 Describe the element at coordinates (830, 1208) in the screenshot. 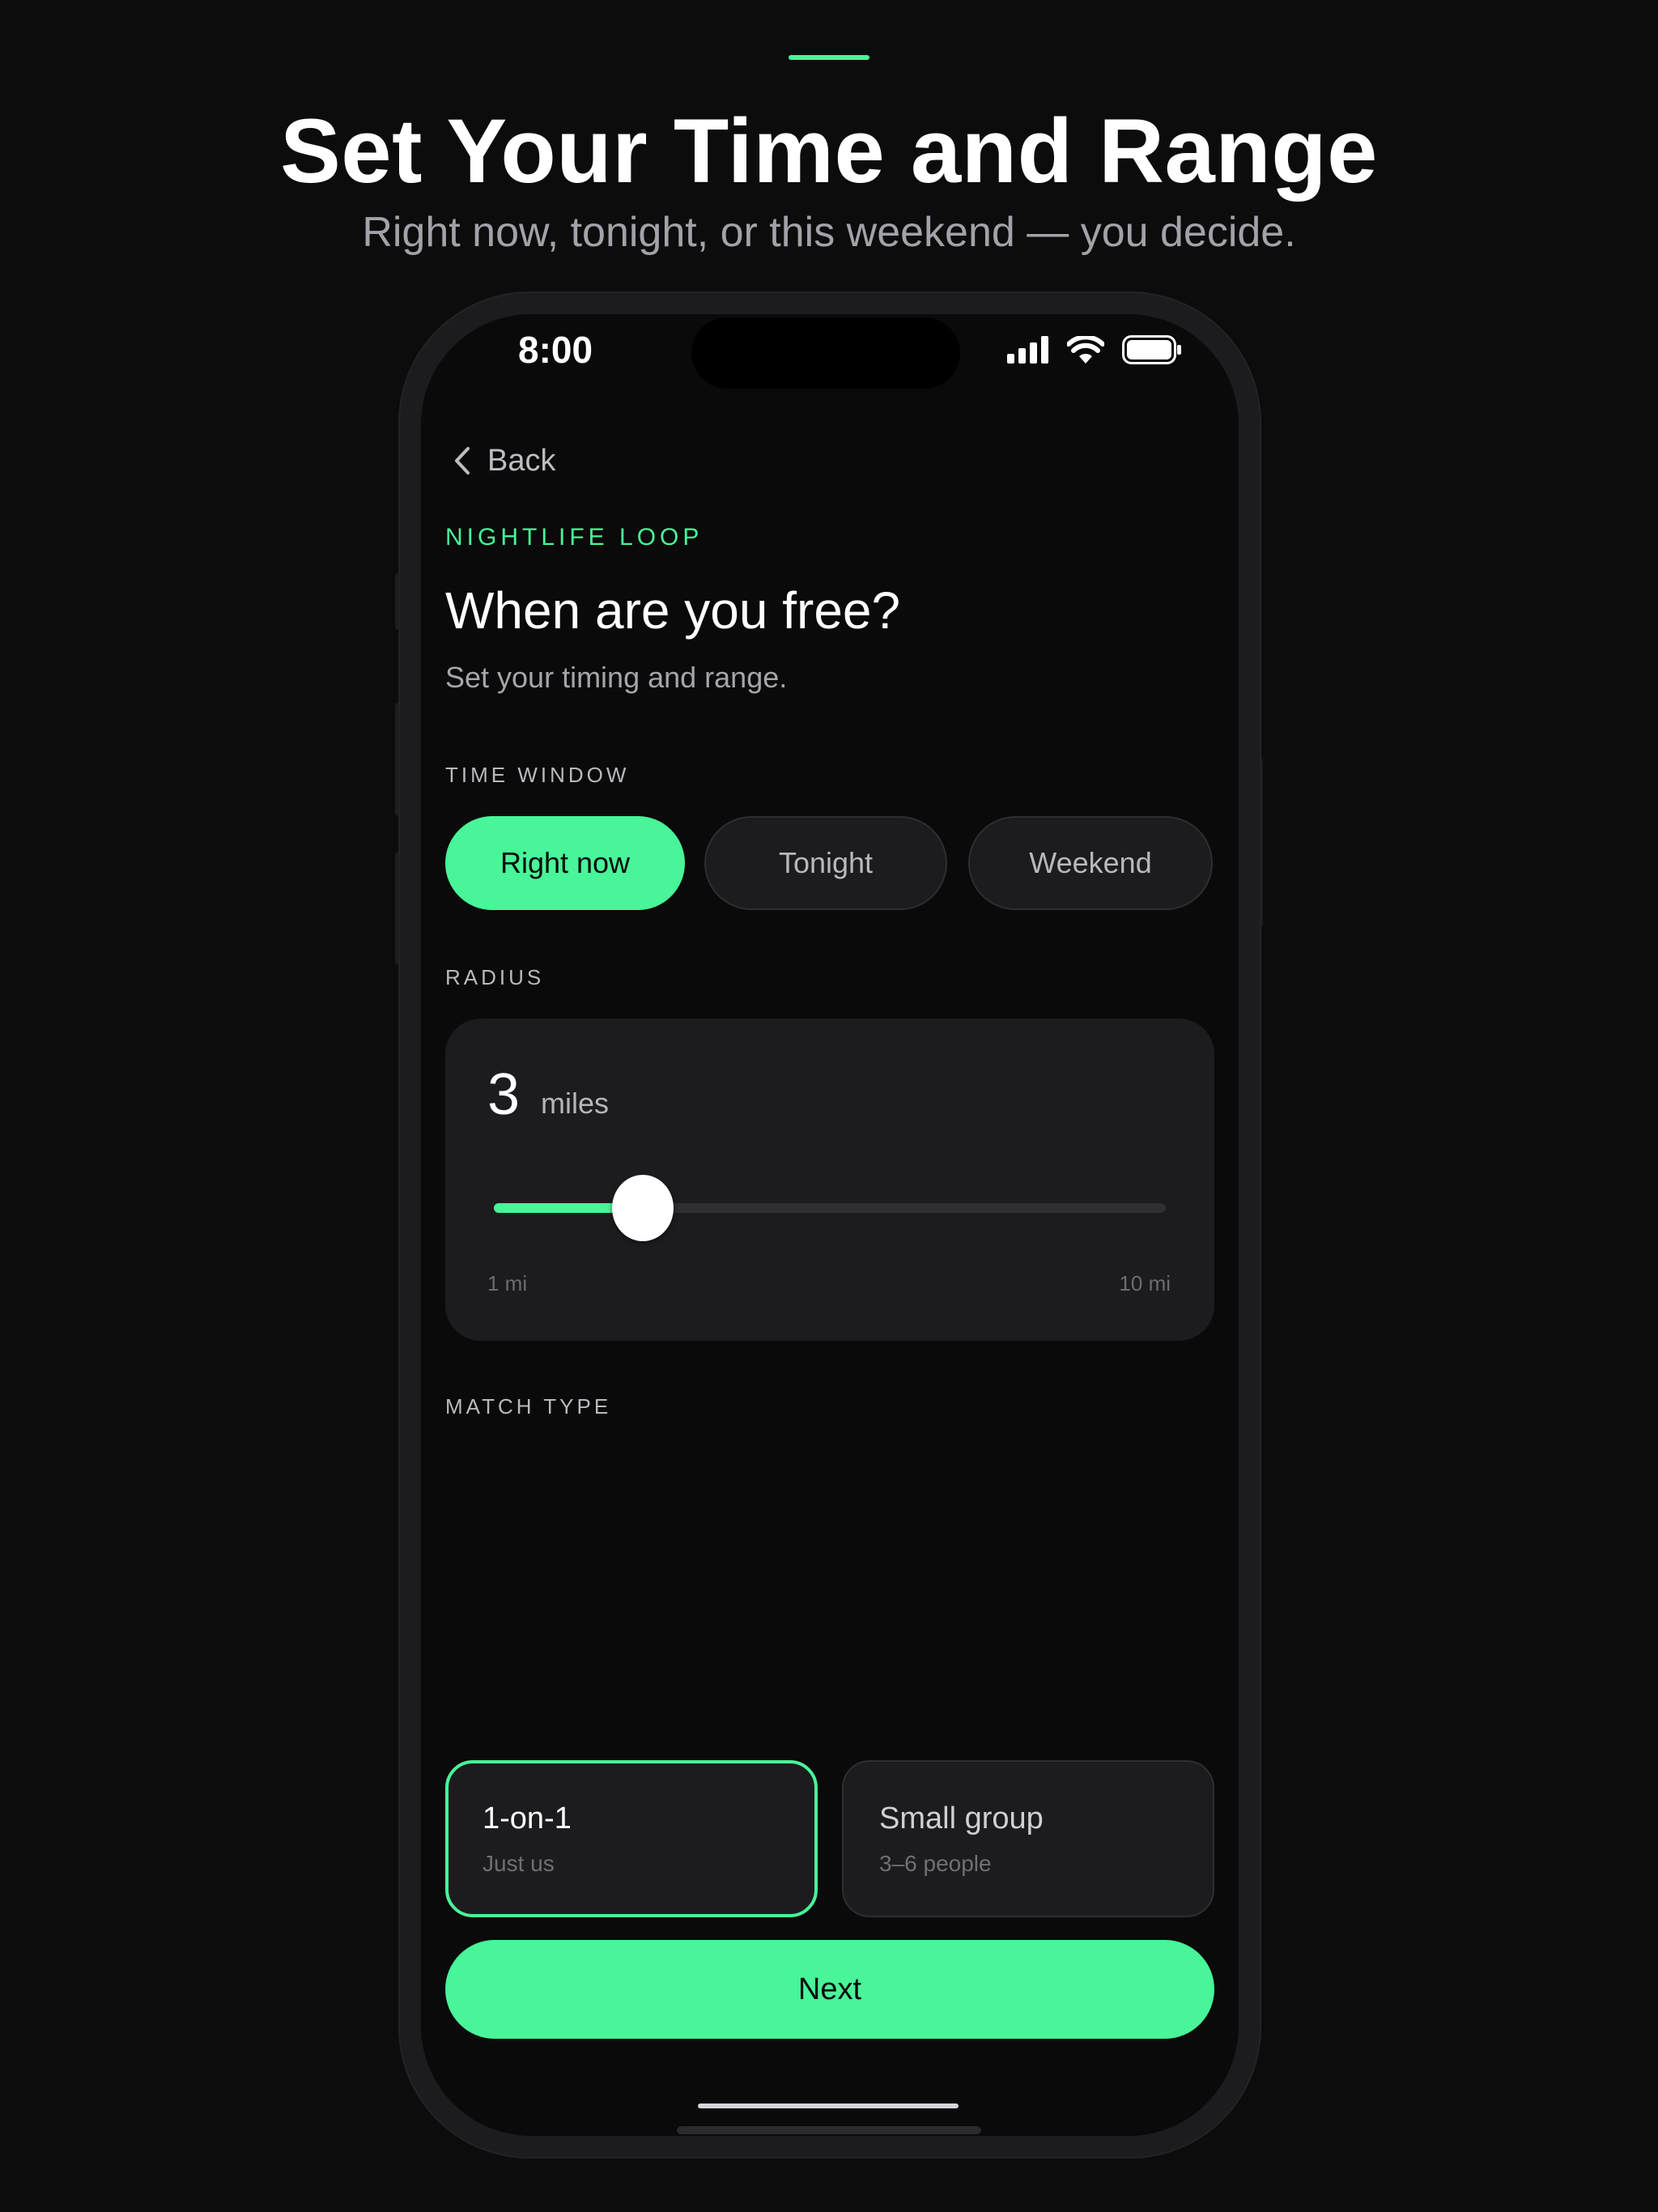

I see `radius-slider` at that location.